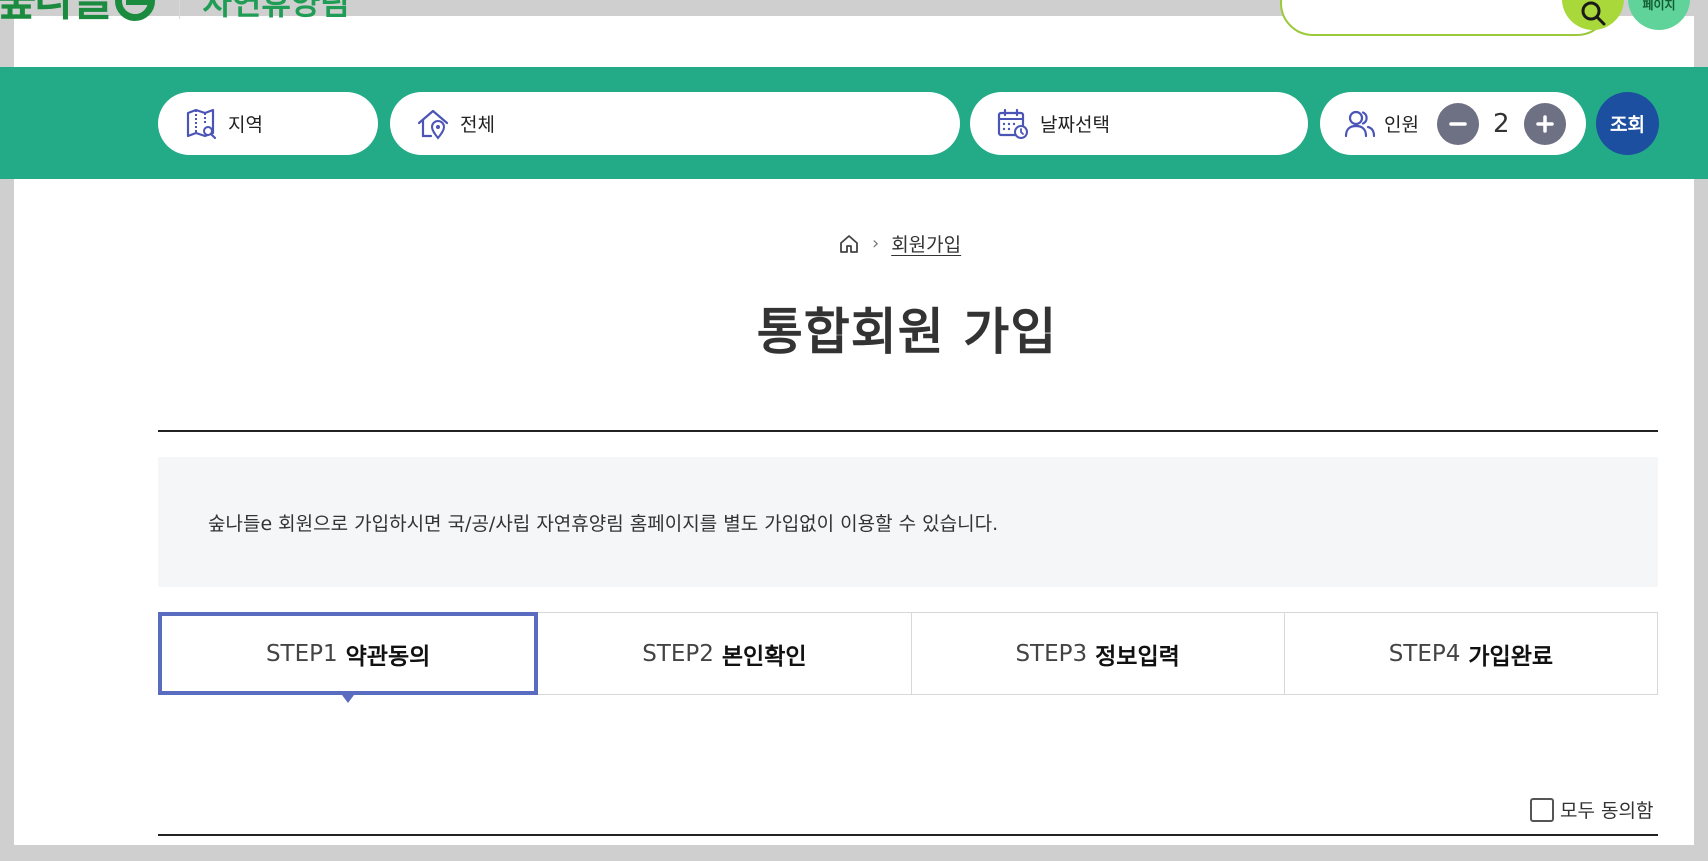 Image resolution: width=1708 pixels, height=861 pixels. I want to click on people-icon, so click(1360, 124).